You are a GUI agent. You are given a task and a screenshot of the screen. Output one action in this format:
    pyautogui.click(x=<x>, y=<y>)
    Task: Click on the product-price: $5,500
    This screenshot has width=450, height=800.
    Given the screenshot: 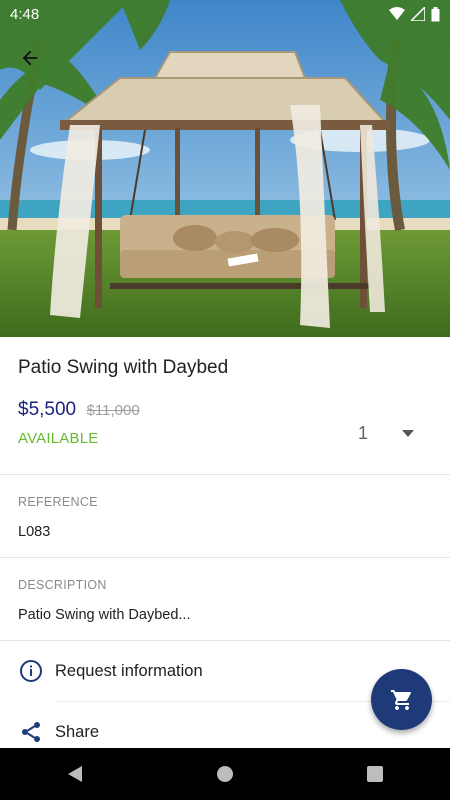 What is the action you would take?
    pyautogui.click(x=47, y=409)
    